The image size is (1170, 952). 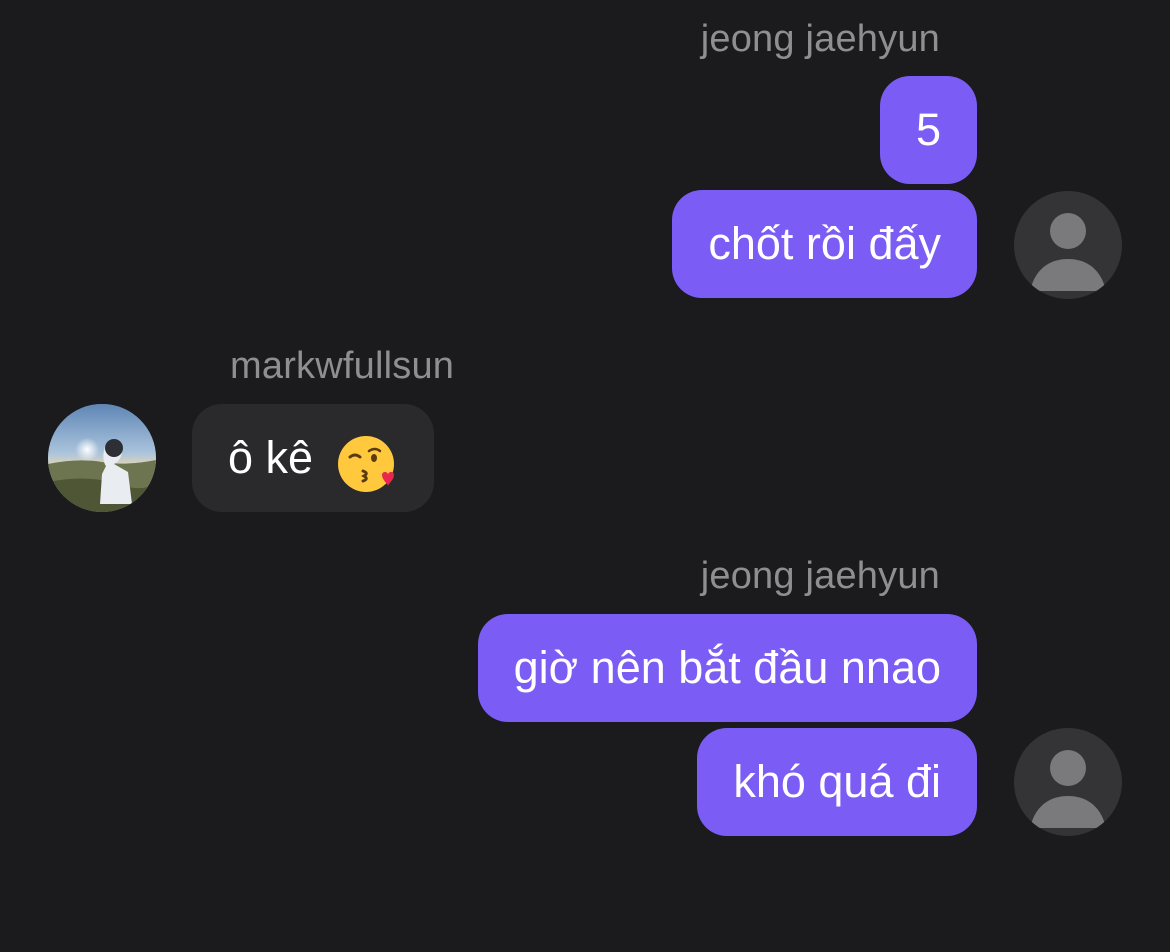 What do you see at coordinates (342, 366) in the screenshot?
I see `sender-name: markwfullsun` at bounding box center [342, 366].